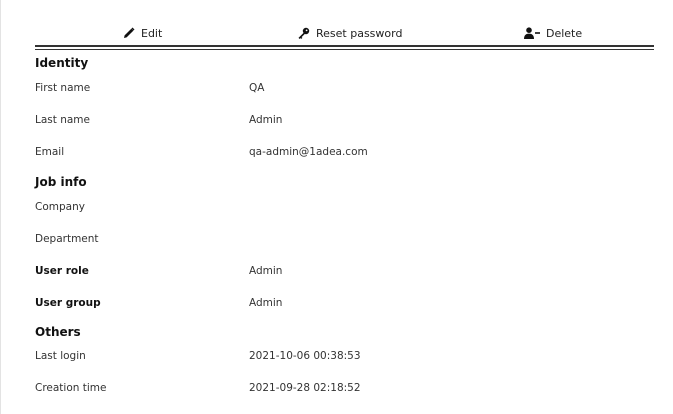 This screenshot has height=414, width=673. I want to click on reset-password-button: Reset password, so click(349, 33).